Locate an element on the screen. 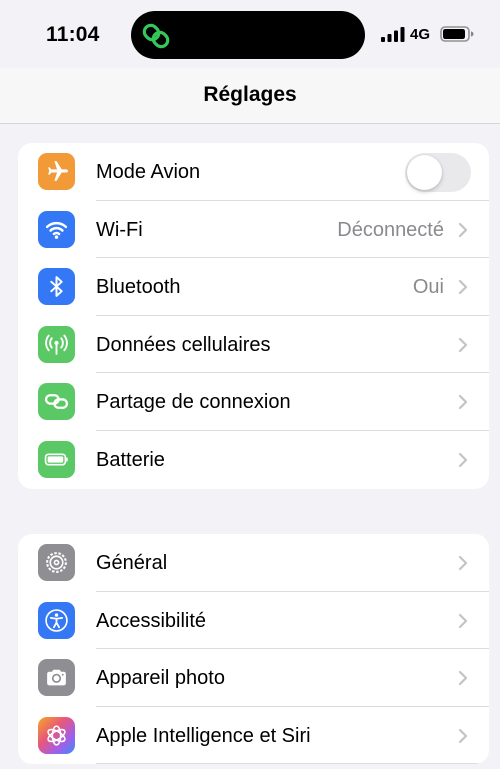  status-bar: 11:04 4G is located at coordinates (250, 34).